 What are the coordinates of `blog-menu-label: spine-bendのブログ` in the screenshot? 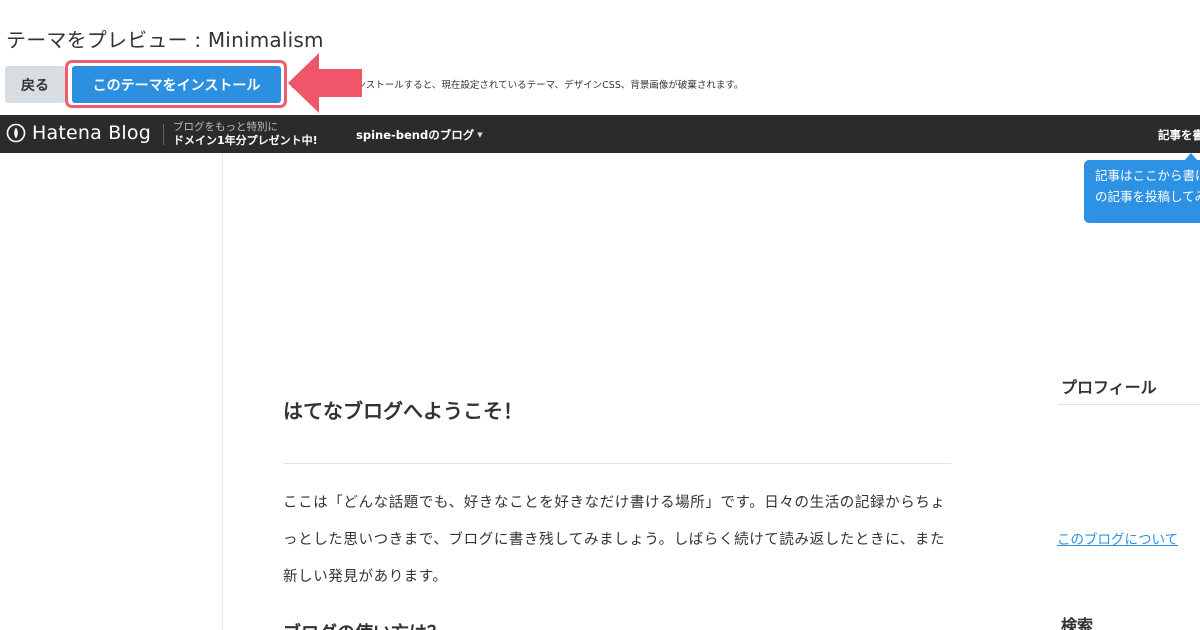 It's located at (415, 135).